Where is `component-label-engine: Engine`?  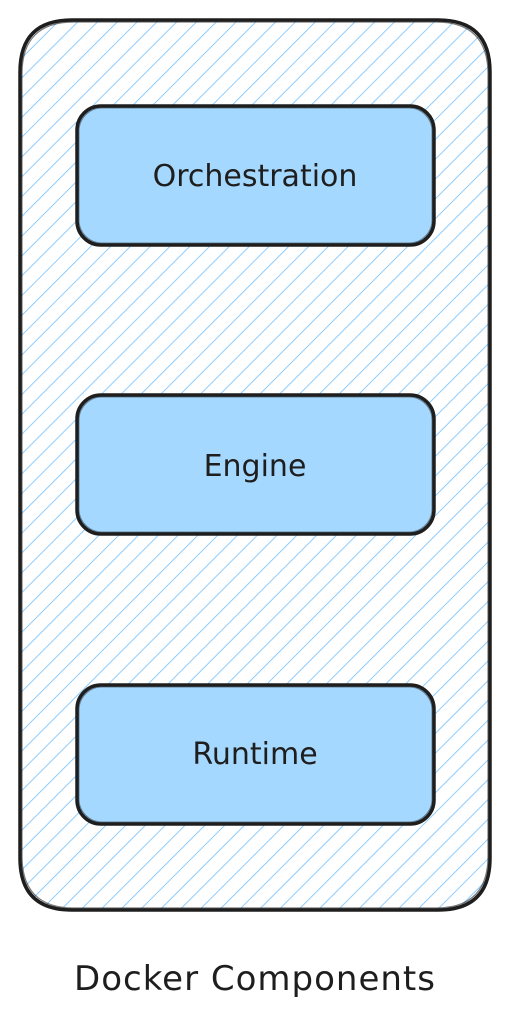 component-label-engine: Engine is located at coordinates (255, 466).